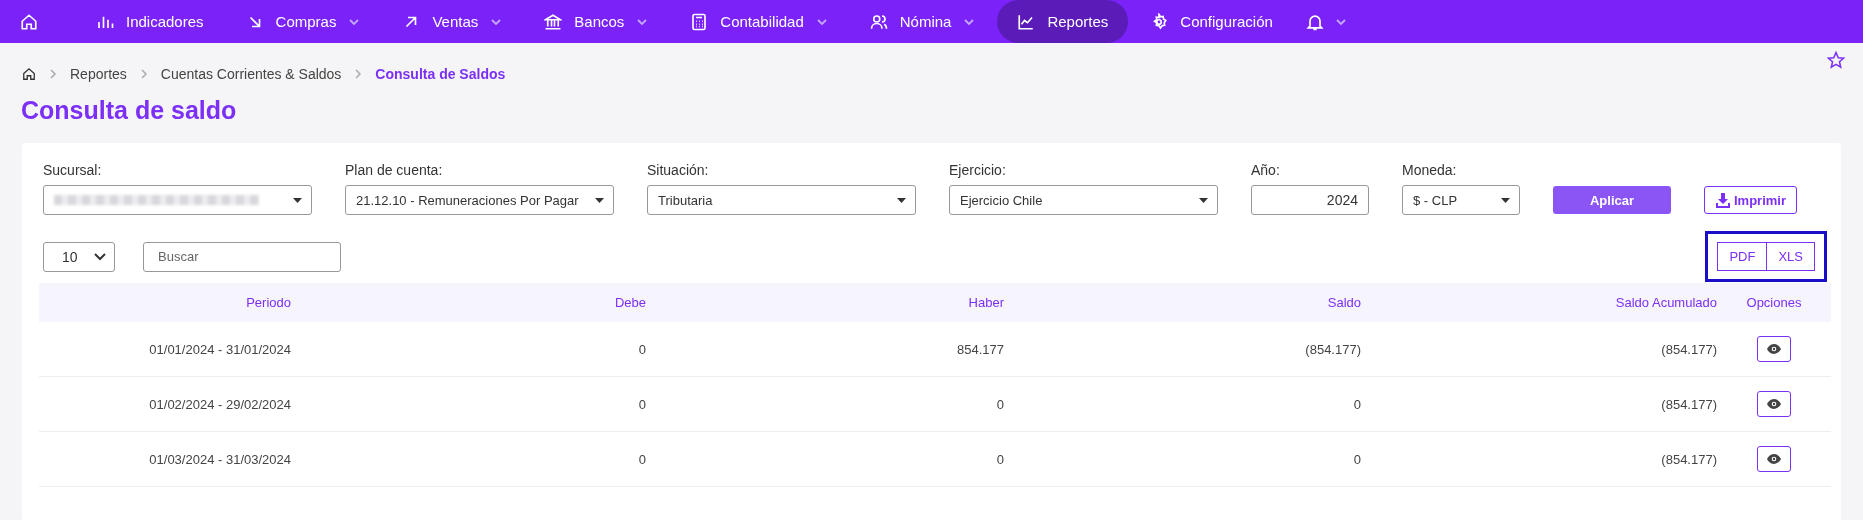 This screenshot has height=520, width=1863. Describe the element at coordinates (1430, 170) in the screenshot. I see `field-label: Moneda:` at that location.